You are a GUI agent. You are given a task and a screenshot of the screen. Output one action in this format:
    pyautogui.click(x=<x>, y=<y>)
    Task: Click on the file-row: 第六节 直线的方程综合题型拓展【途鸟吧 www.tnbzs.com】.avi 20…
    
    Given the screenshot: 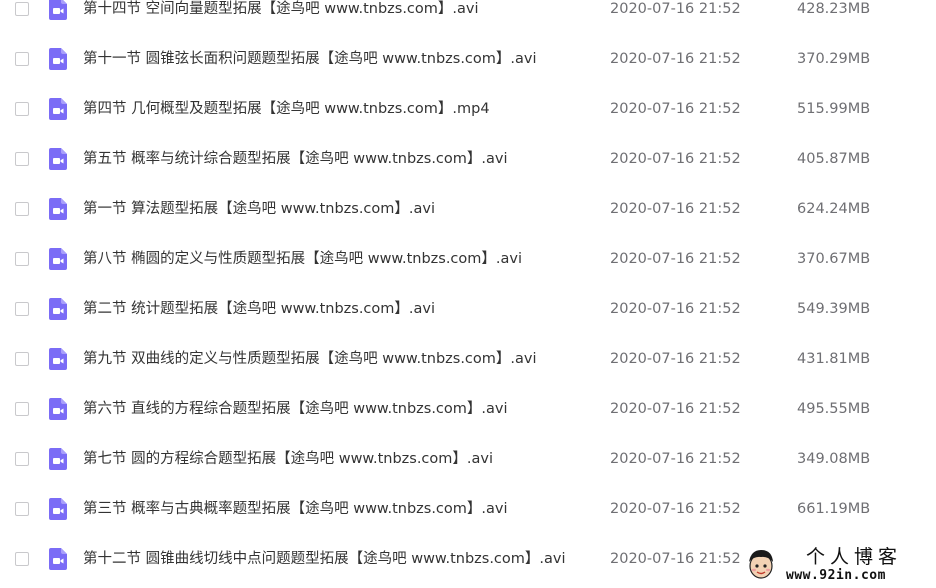 What is the action you would take?
    pyautogui.click(x=468, y=410)
    